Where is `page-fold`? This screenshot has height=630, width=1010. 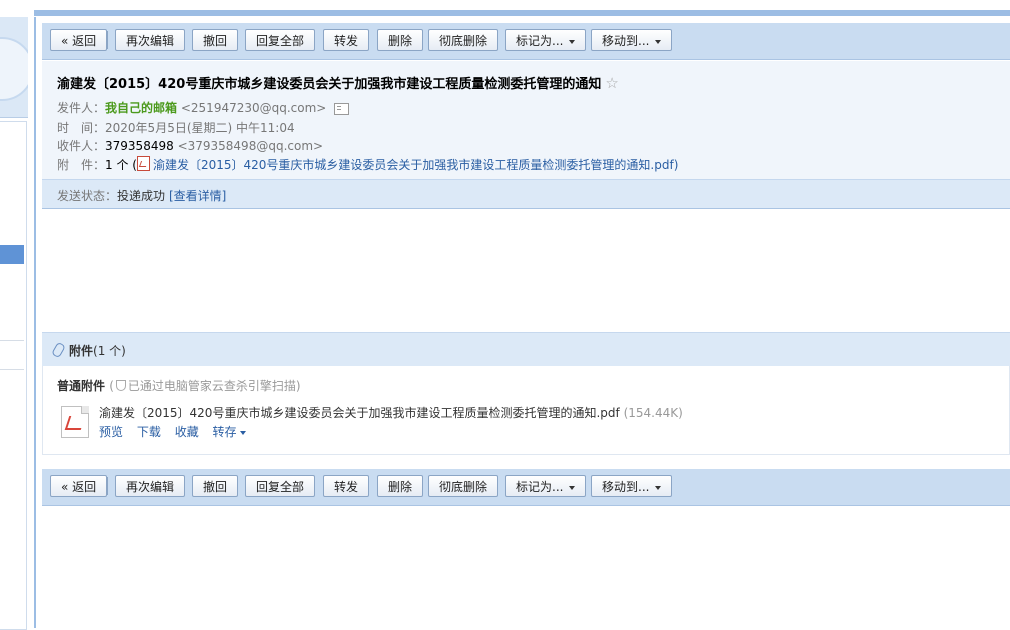 page-fold is located at coordinates (85, 410).